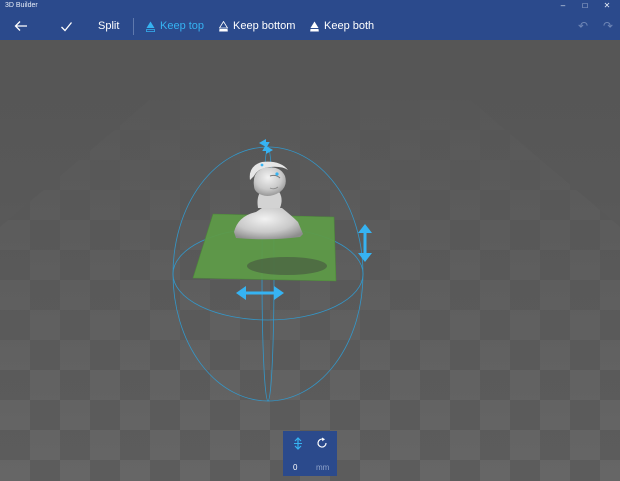  What do you see at coordinates (264, 26) in the screenshot?
I see `keep-bottom-label: Keep bottom` at bounding box center [264, 26].